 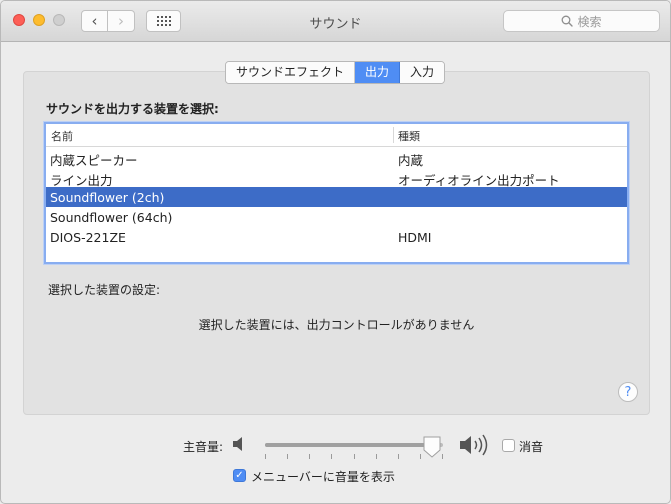 I want to click on device-settings-label: 選択した装置の設定:, so click(x=104, y=290).